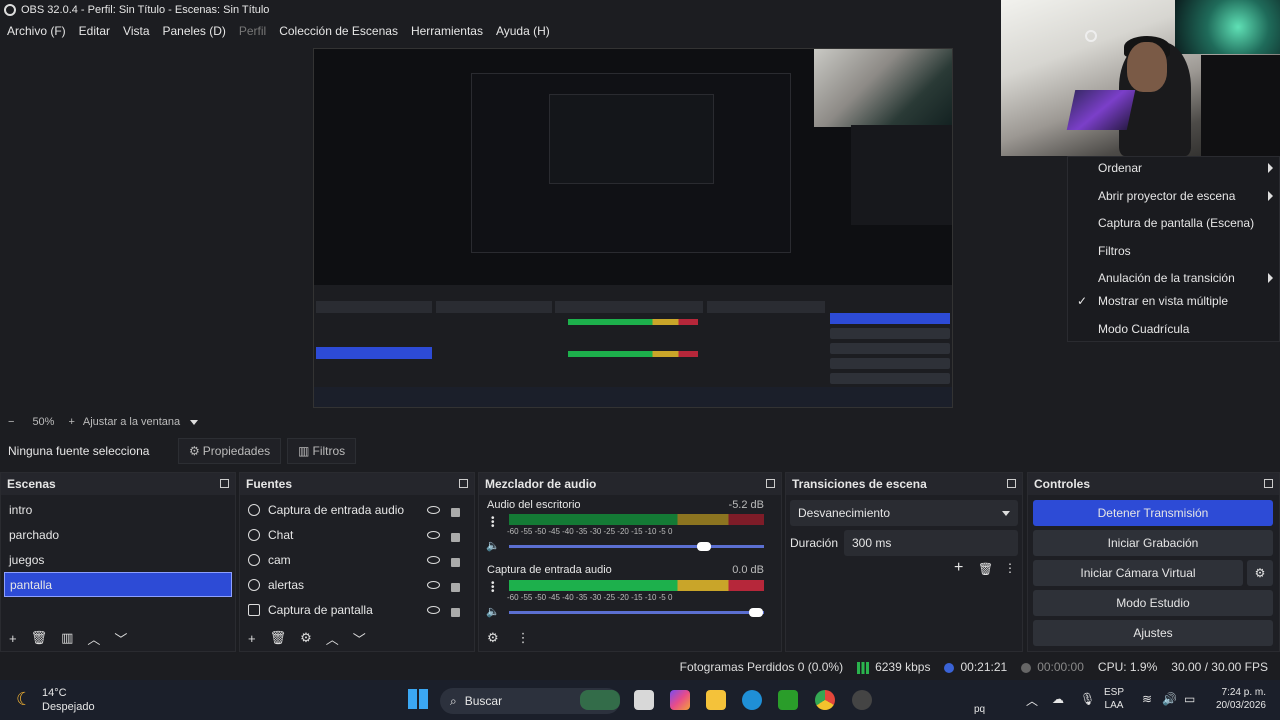 The width and height of the screenshot is (1280, 720). I want to click on transition-select: Desvanecimiento, so click(904, 513).